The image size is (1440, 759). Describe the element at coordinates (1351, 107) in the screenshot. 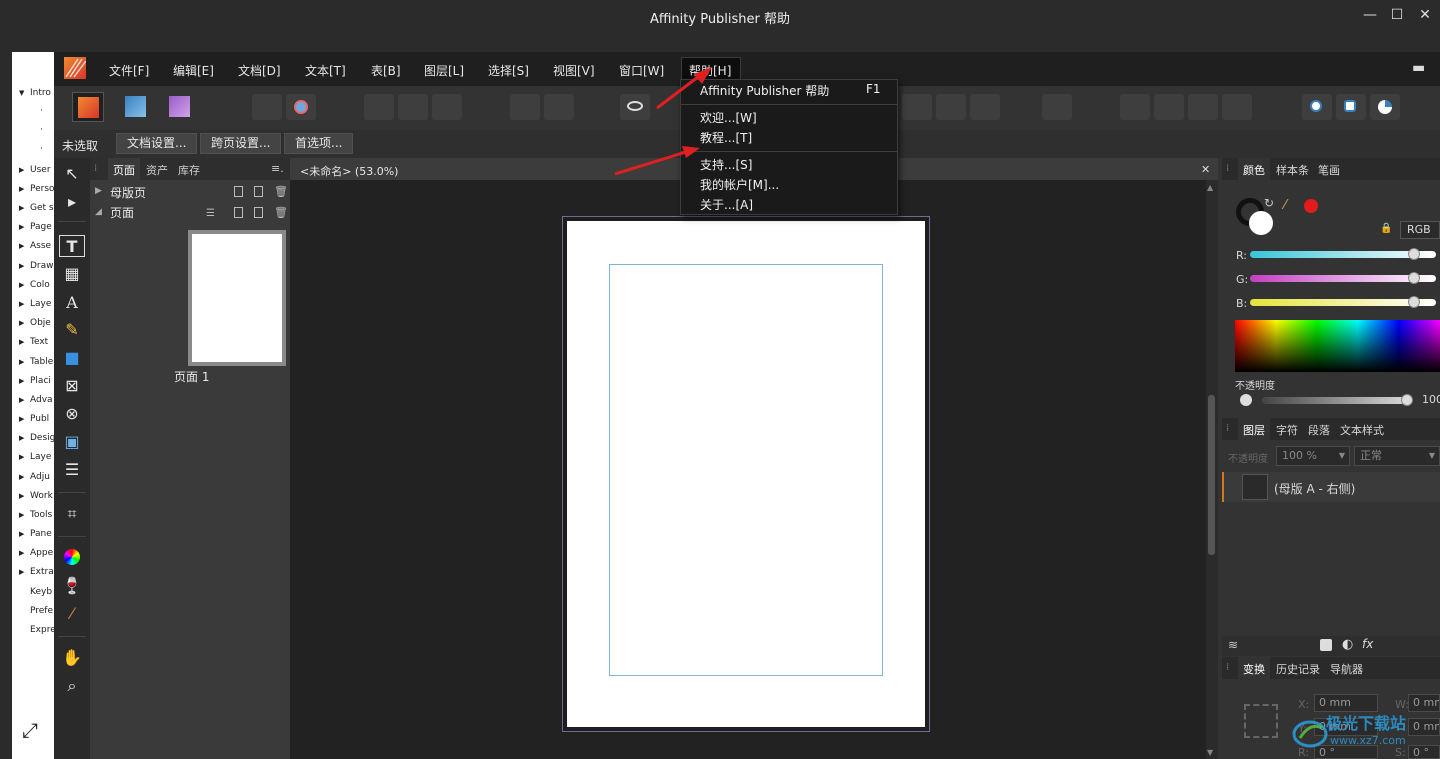

I see `boolean-subtract-icon` at that location.